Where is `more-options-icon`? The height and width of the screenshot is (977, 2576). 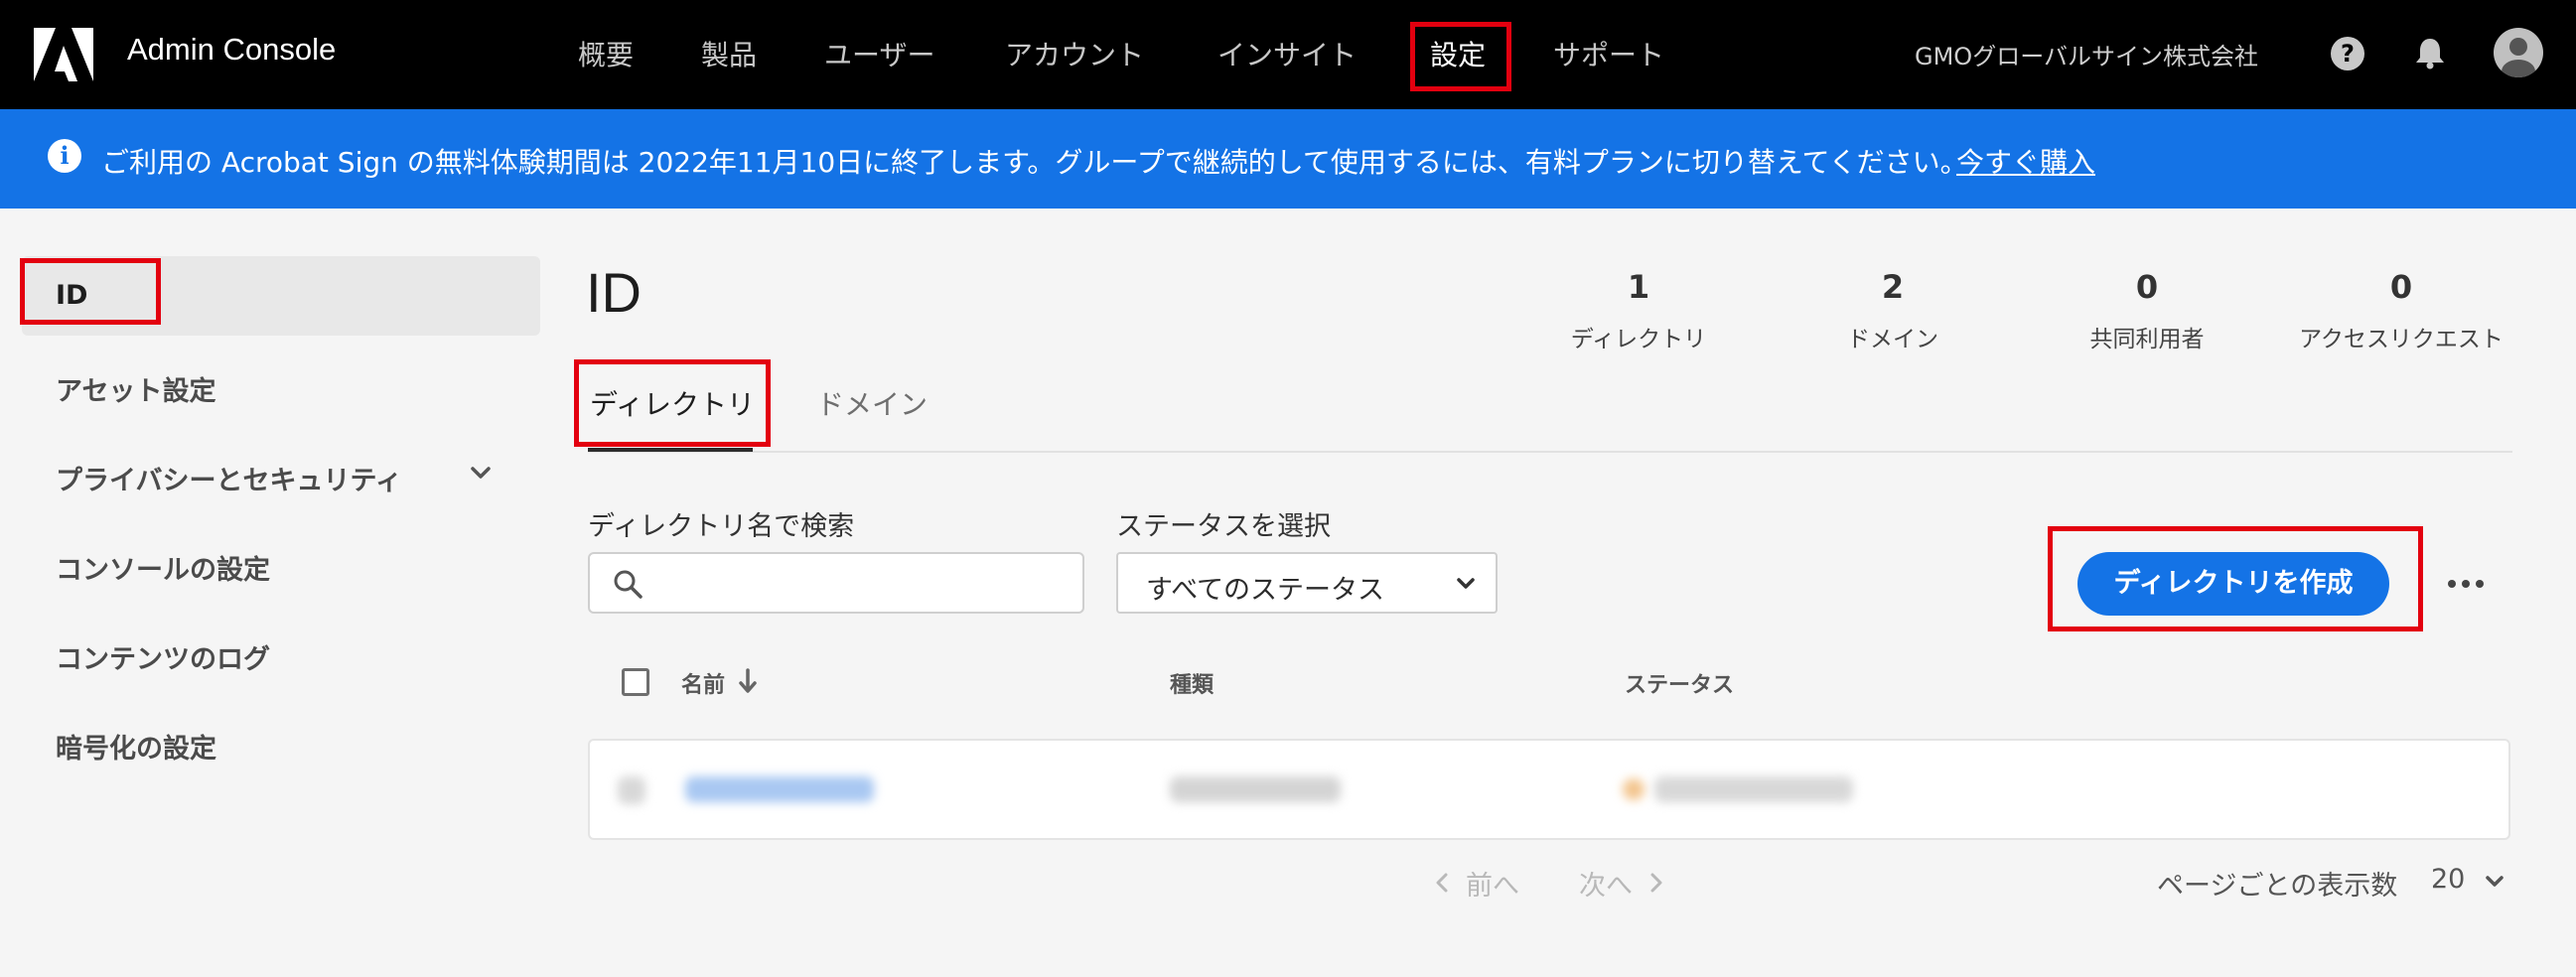 more-options-icon is located at coordinates (2466, 584).